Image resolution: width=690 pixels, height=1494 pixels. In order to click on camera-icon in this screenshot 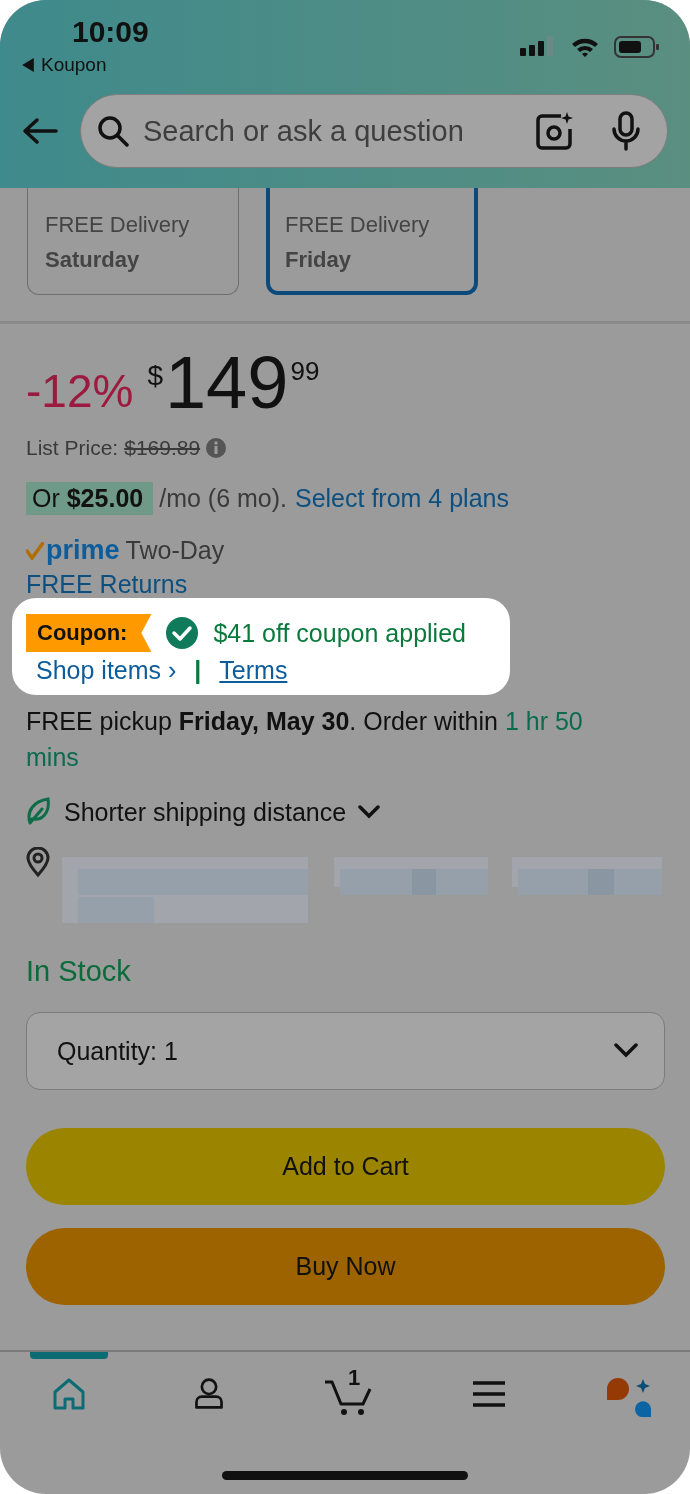, I will do `click(554, 131)`.